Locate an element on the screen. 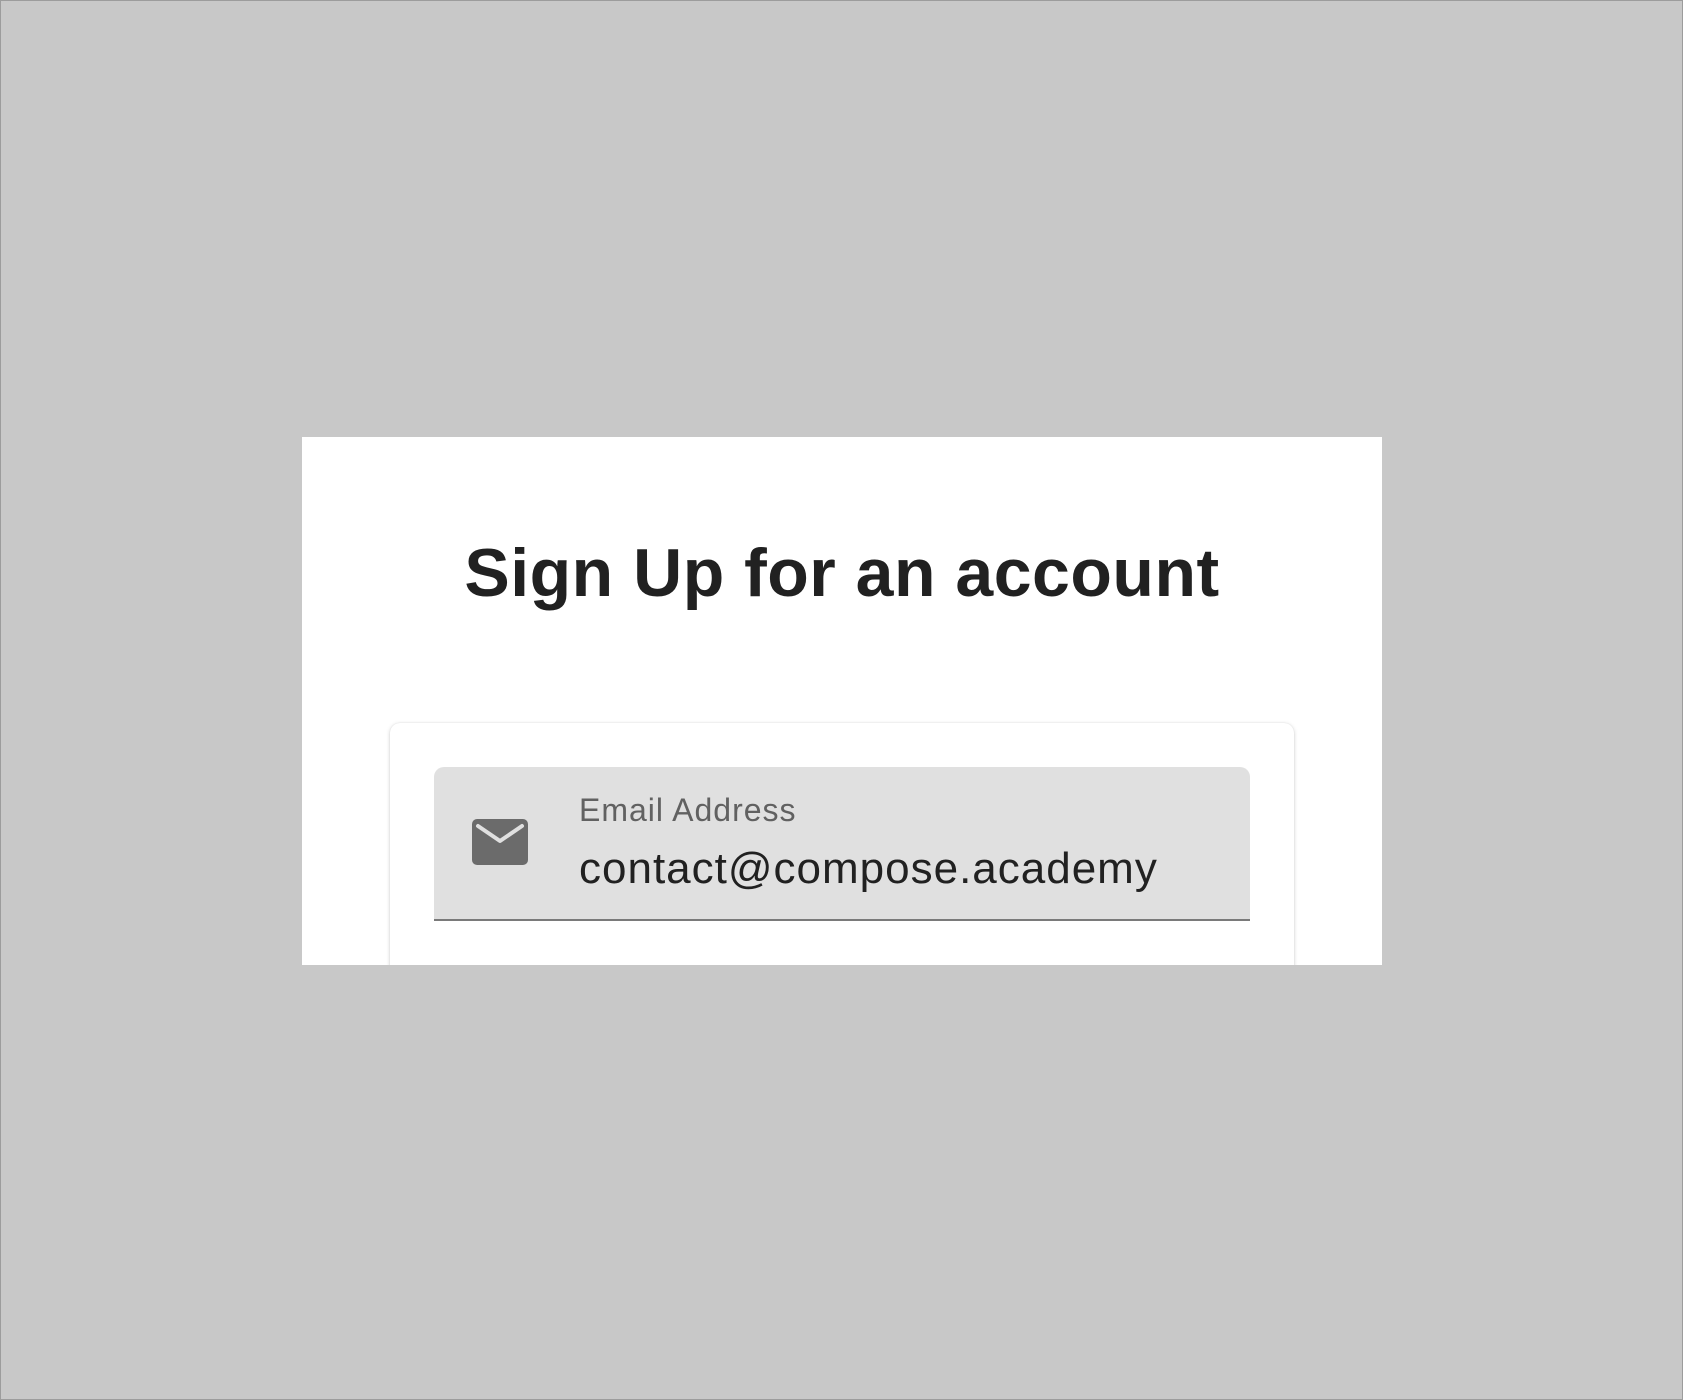 The image size is (1683, 1400). email-envelope-icon is located at coordinates (500, 842).